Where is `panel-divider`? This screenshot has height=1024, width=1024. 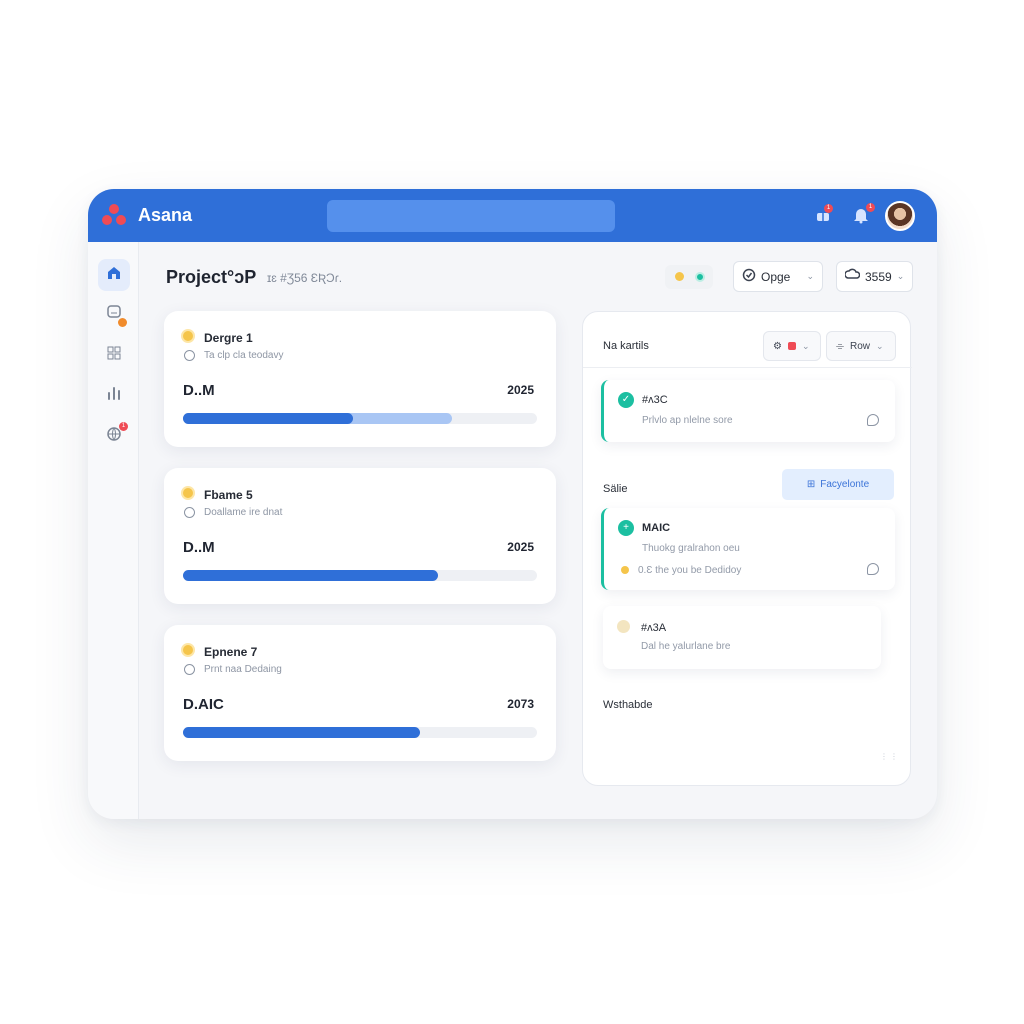 panel-divider is located at coordinates (747, 367).